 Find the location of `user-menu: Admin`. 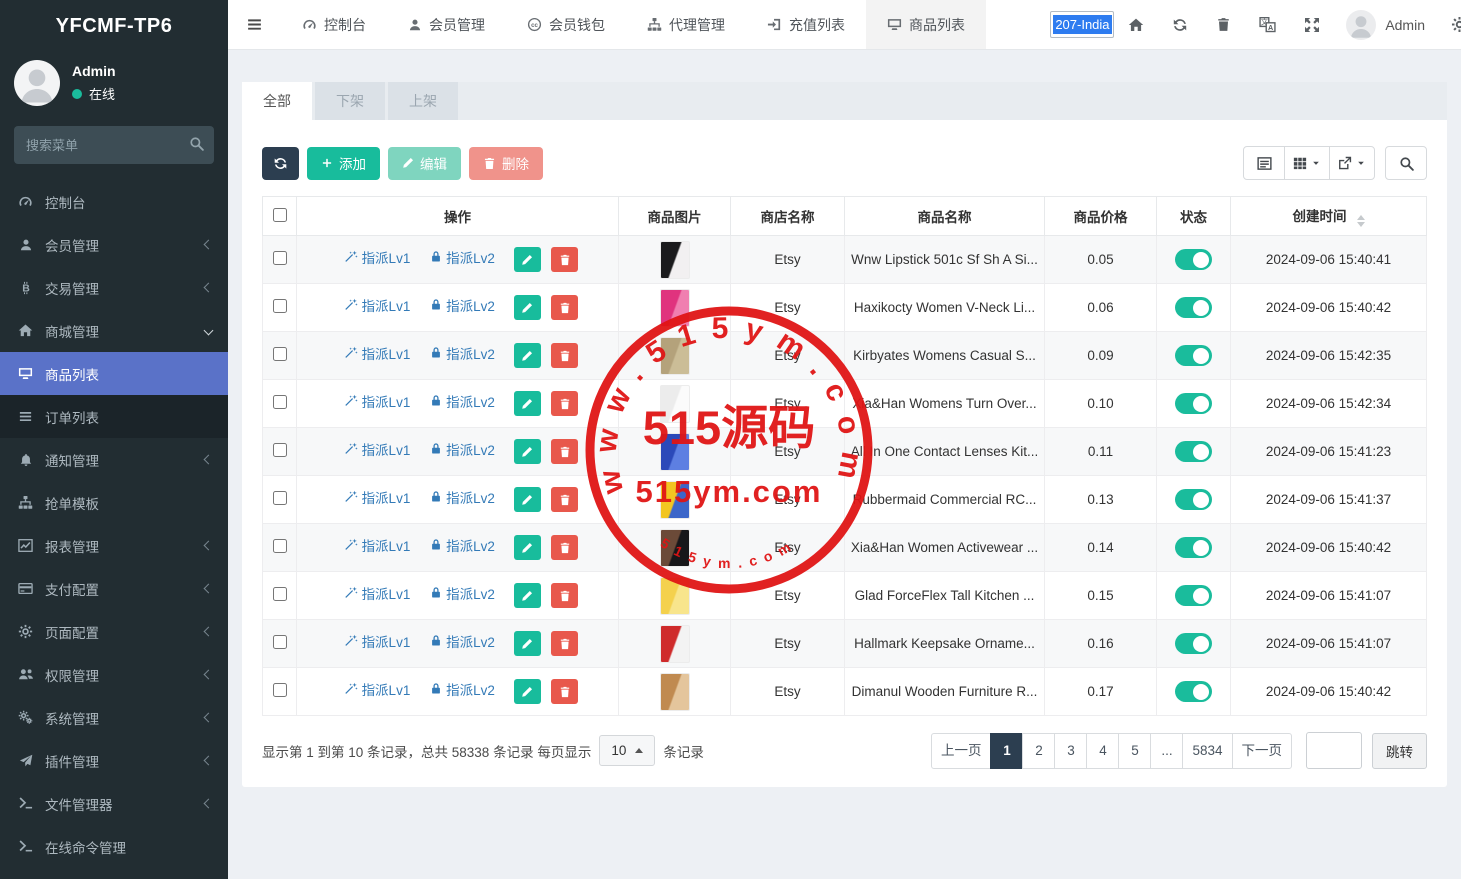

user-menu: Admin is located at coordinates (1385, 24).